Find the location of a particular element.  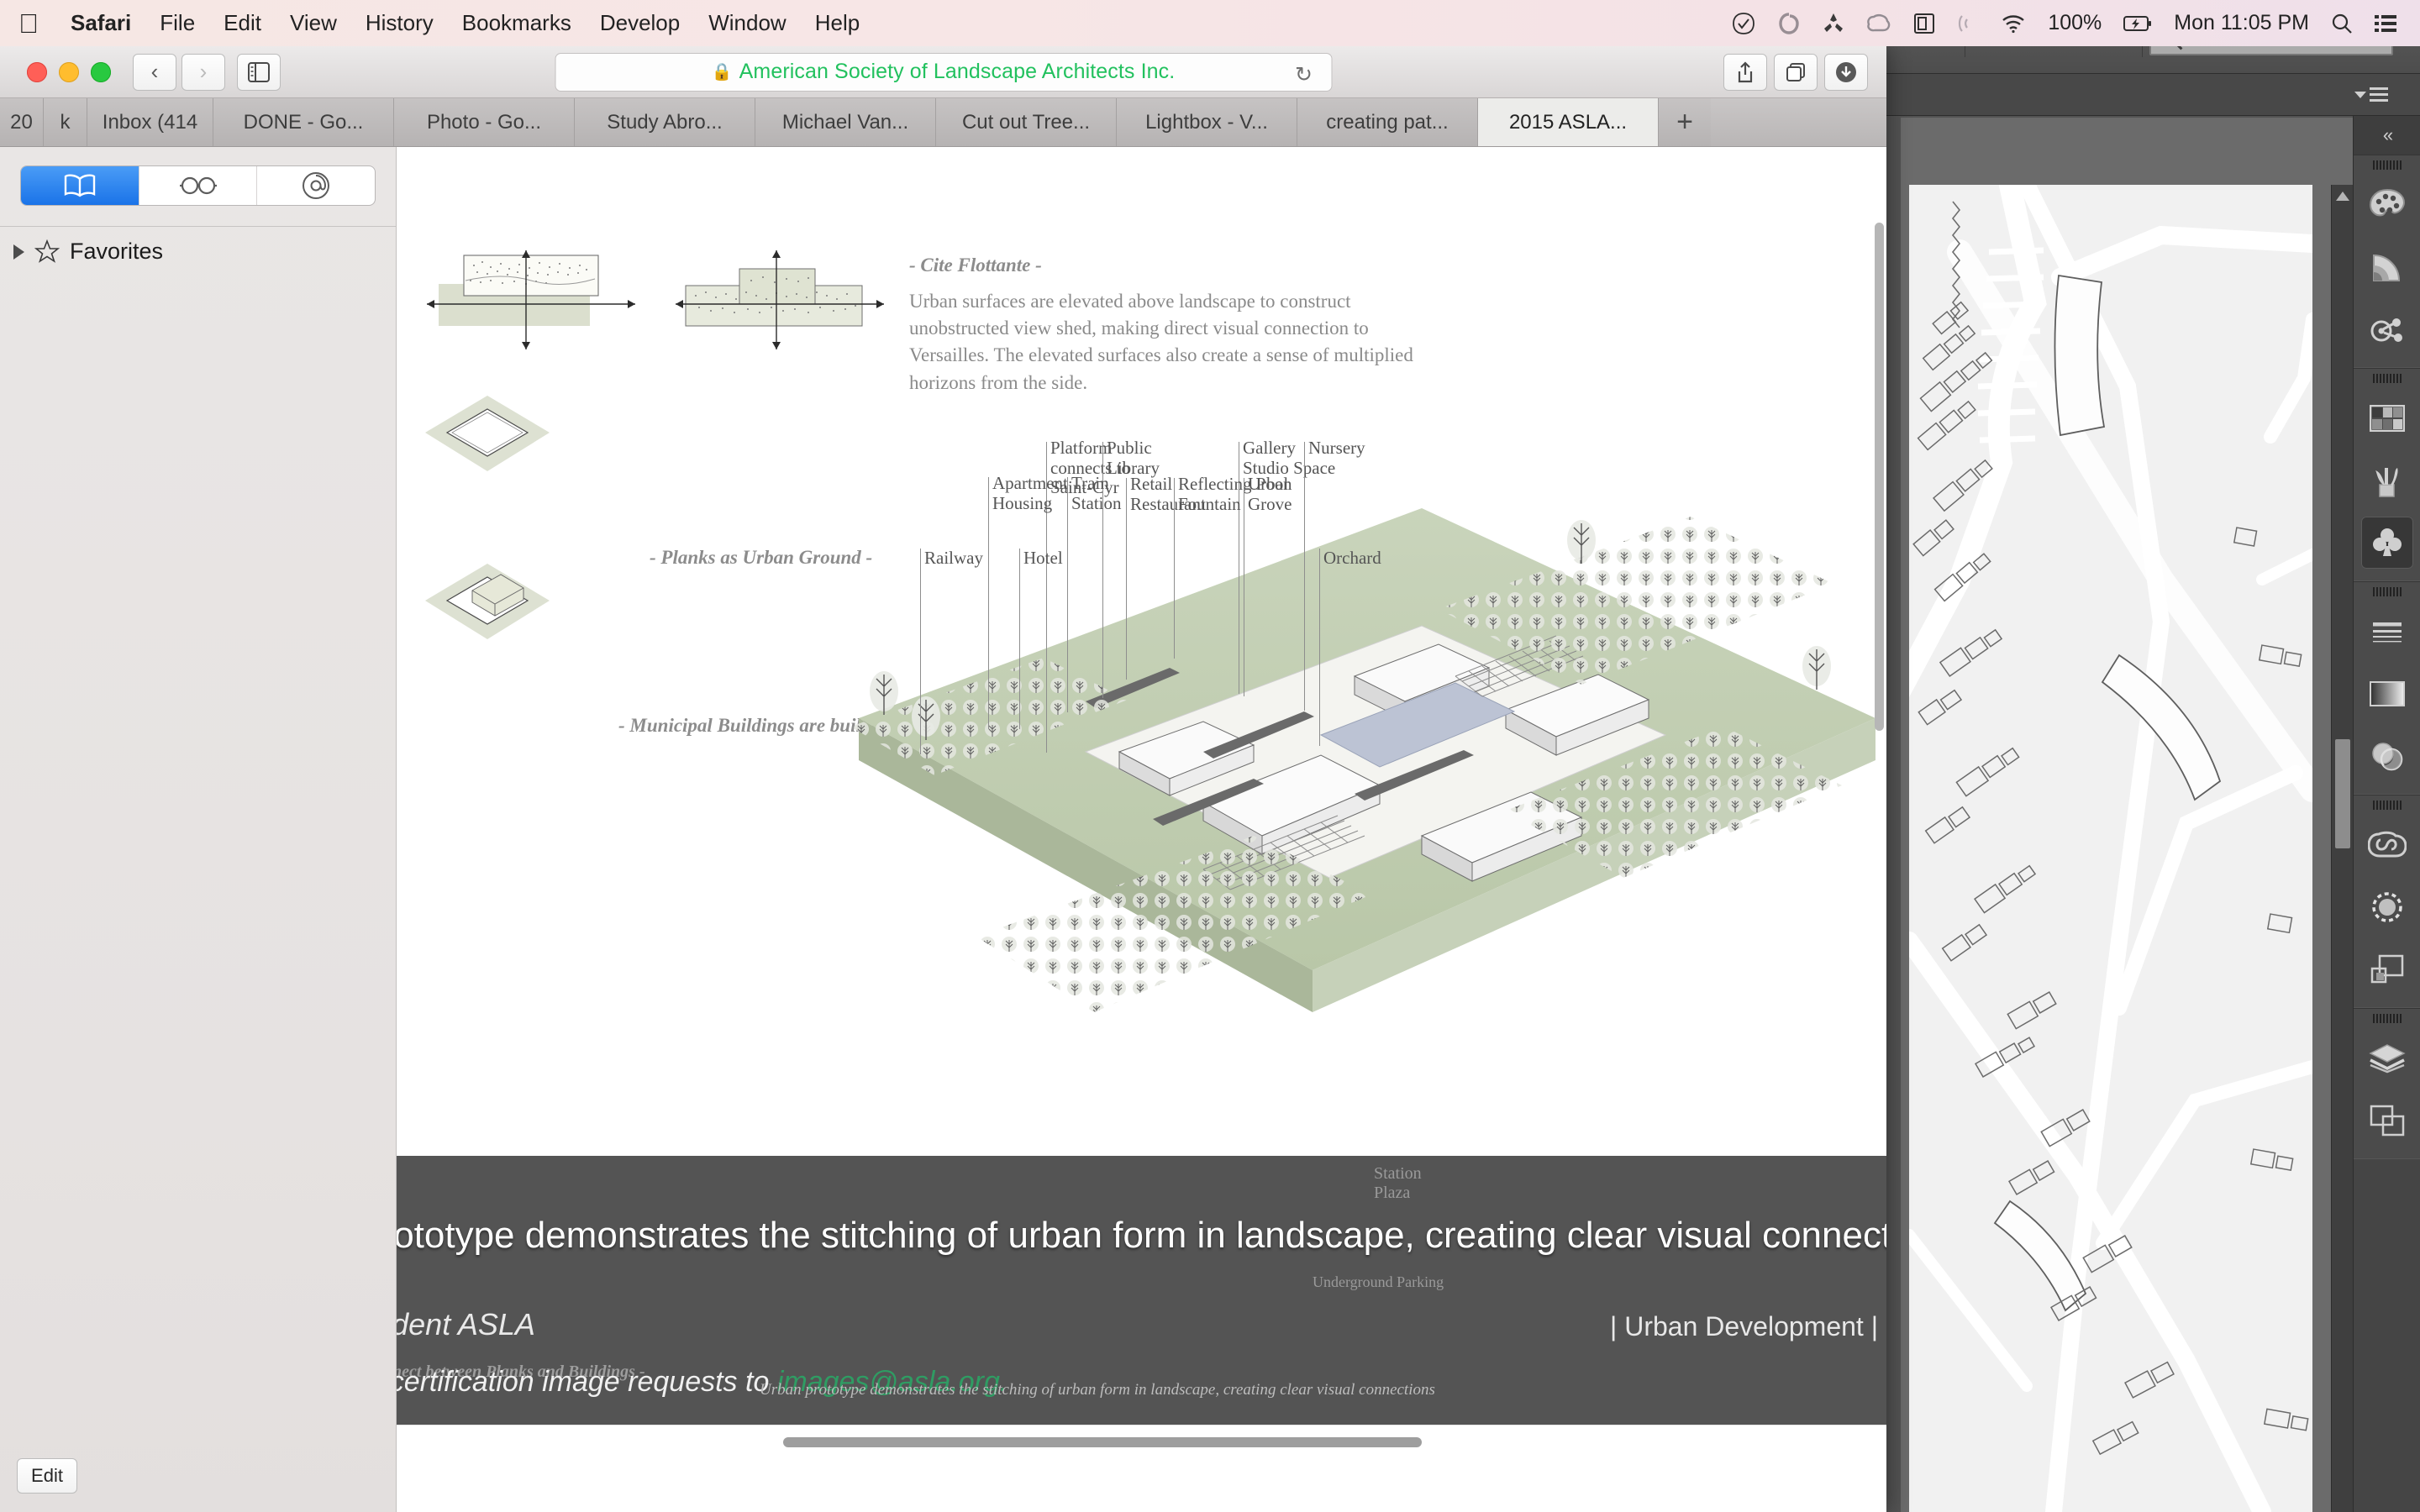

color-guide-icon is located at coordinates (2387, 267).